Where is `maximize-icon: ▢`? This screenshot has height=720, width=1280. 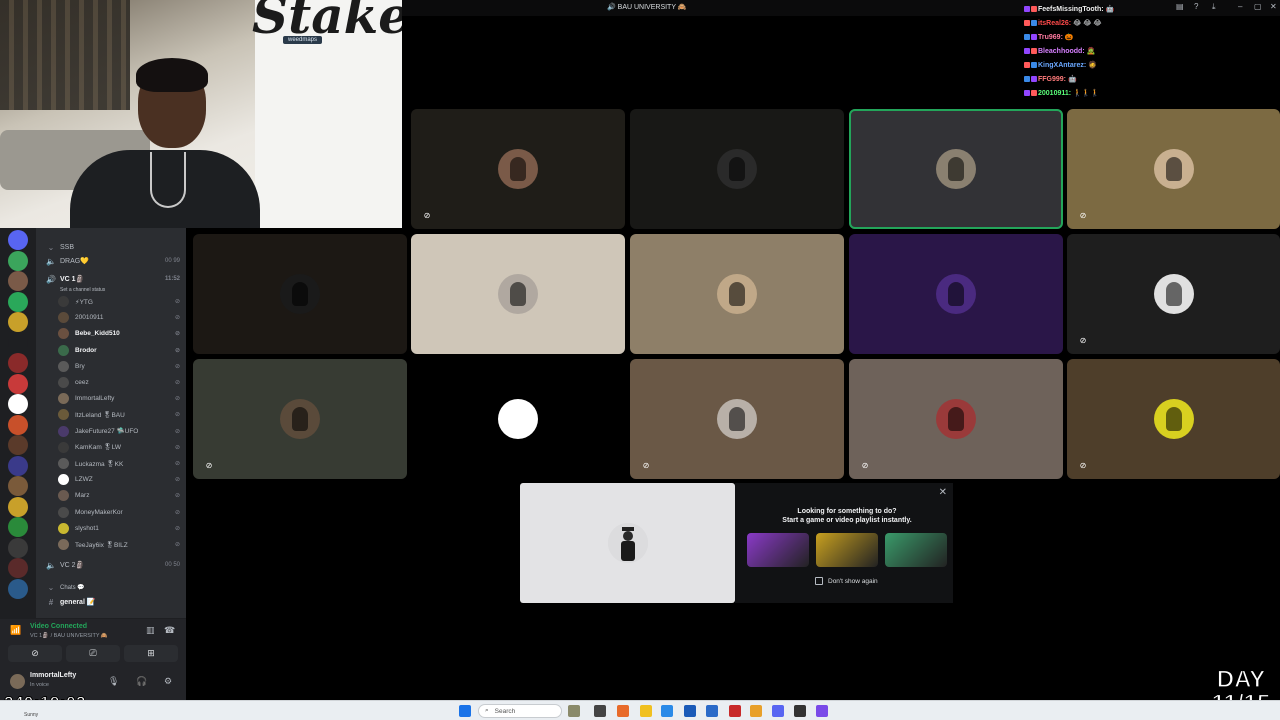
maximize-icon: ▢ is located at coordinates (1258, 6).